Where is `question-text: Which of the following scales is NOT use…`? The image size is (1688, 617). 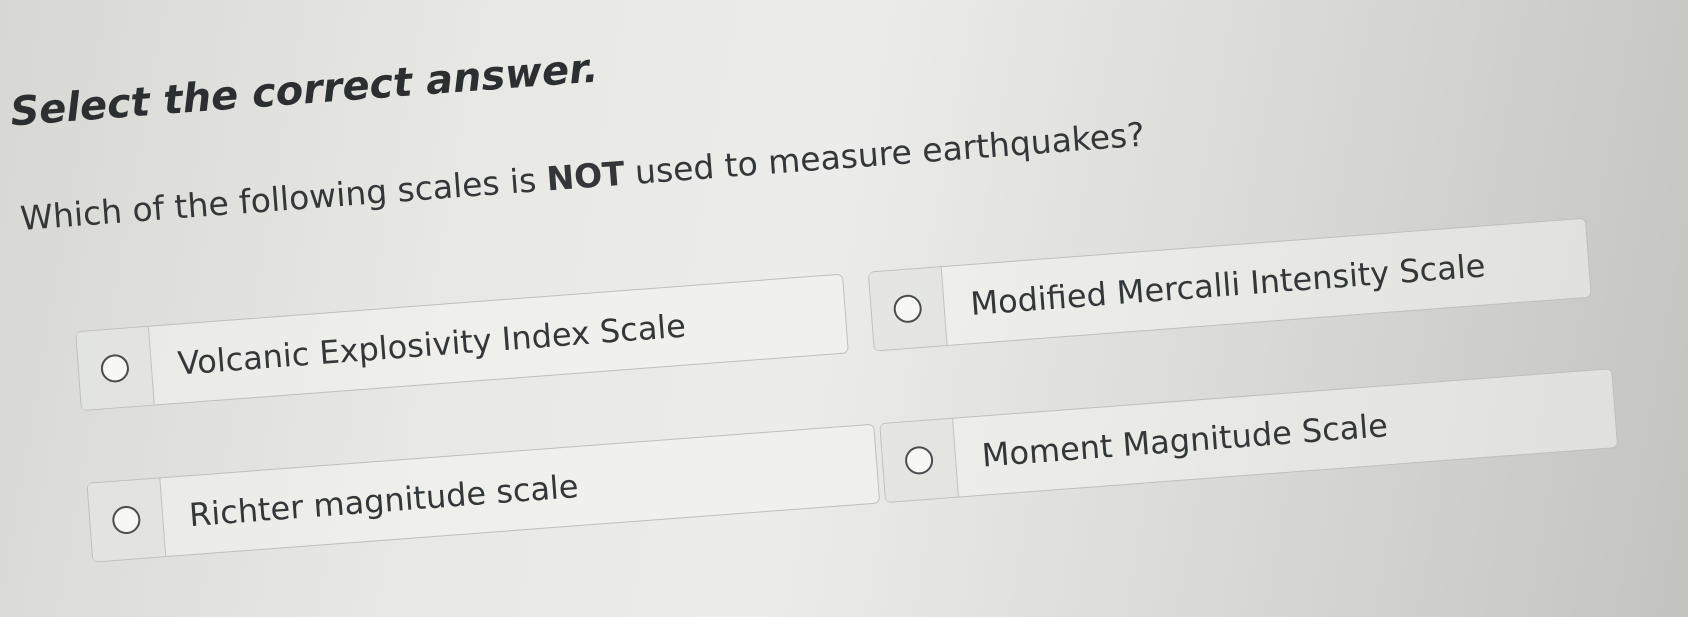 question-text: Which of the following scales is NOT use… is located at coordinates (582, 176).